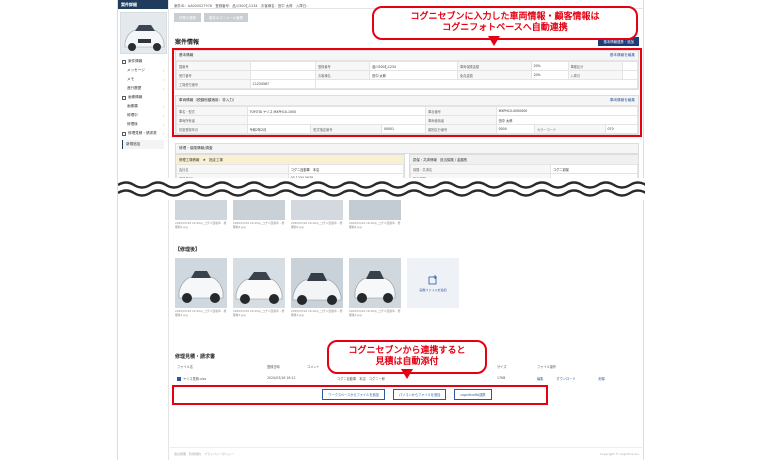 The width and height of the screenshot is (760, 460). What do you see at coordinates (375, 313) in the screenshot?
I see `photo-caption: 2020/03/16 16:10ip_コグニ自動車 - 修理後4.jpg` at bounding box center [375, 313].